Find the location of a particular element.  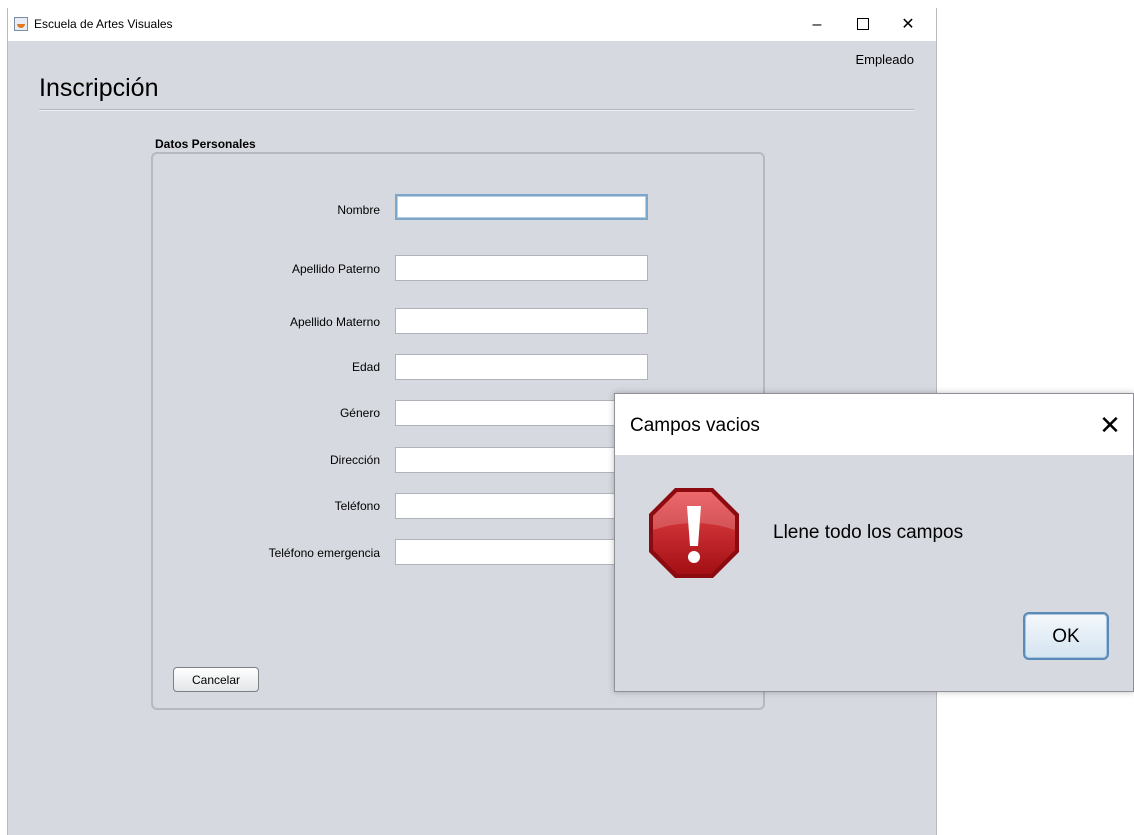

title-bar: Escuela de Artes Visuales – ✕ is located at coordinates (472, 24).